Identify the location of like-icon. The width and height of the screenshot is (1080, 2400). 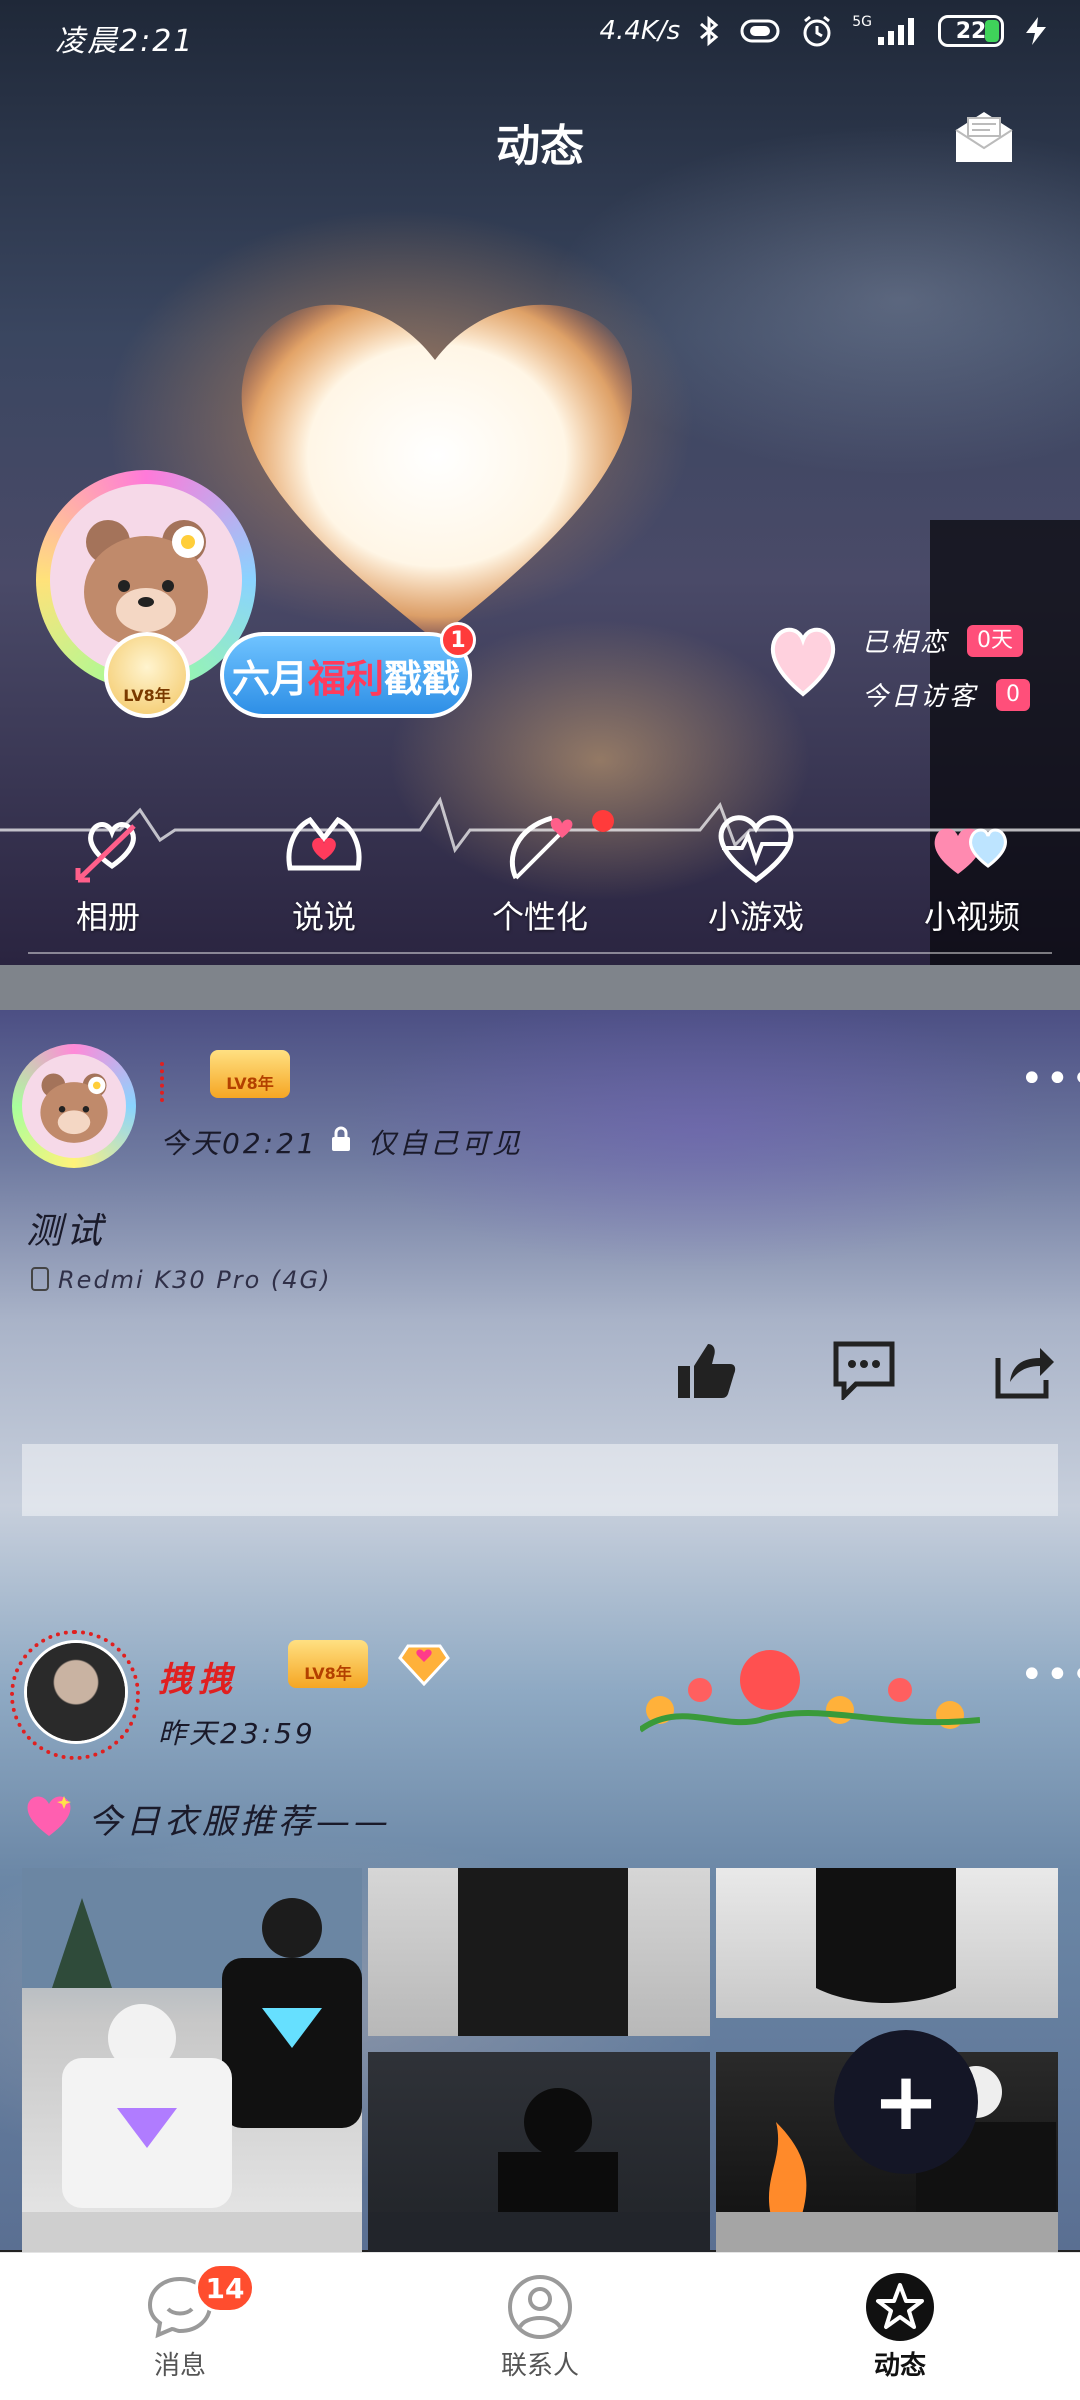
(706, 1370).